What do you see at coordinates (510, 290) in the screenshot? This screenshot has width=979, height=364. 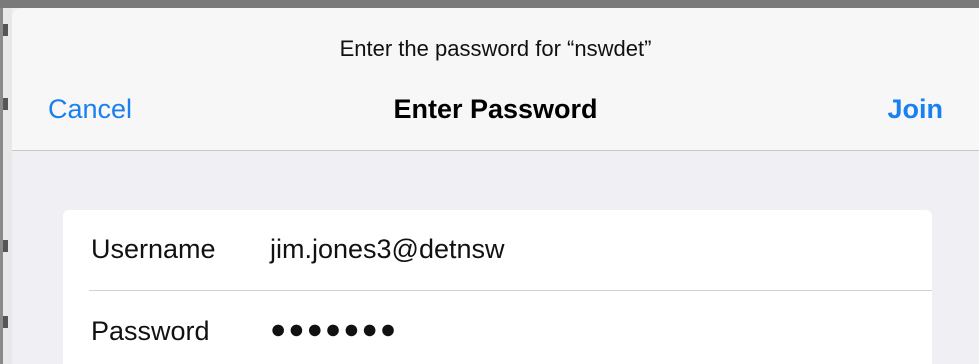 I see `row-separator` at bounding box center [510, 290].